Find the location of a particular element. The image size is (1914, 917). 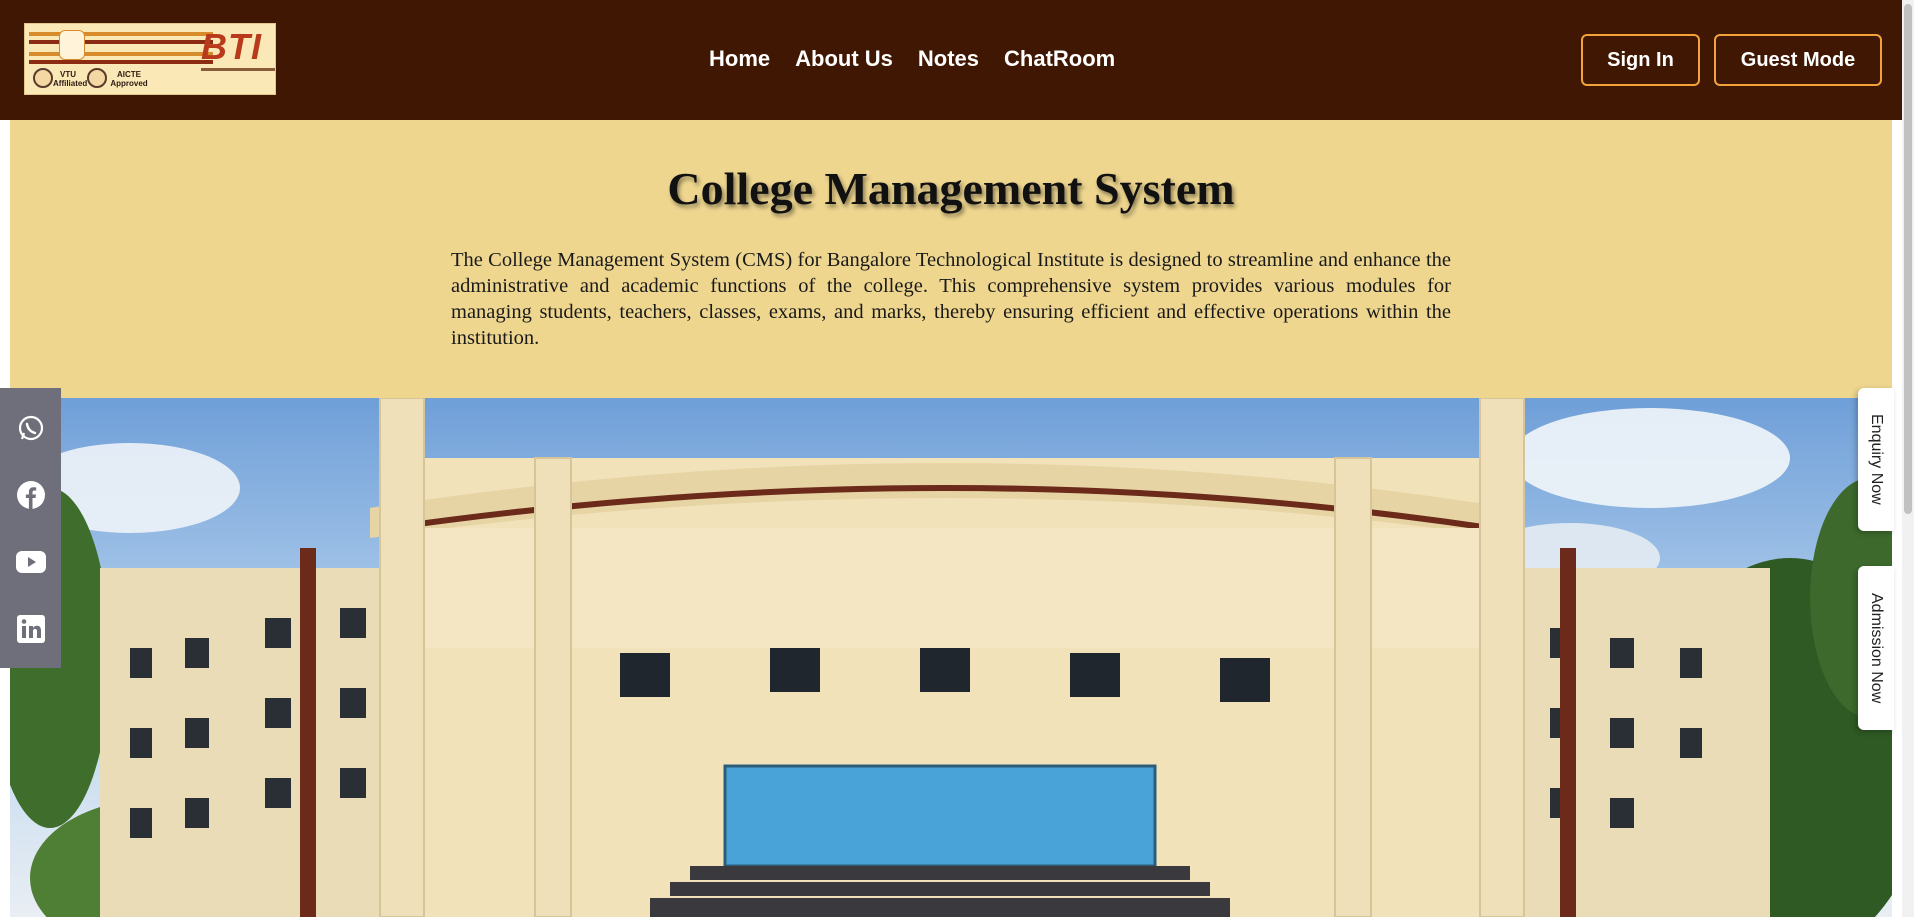

youtube-icon is located at coordinates (30, 562).